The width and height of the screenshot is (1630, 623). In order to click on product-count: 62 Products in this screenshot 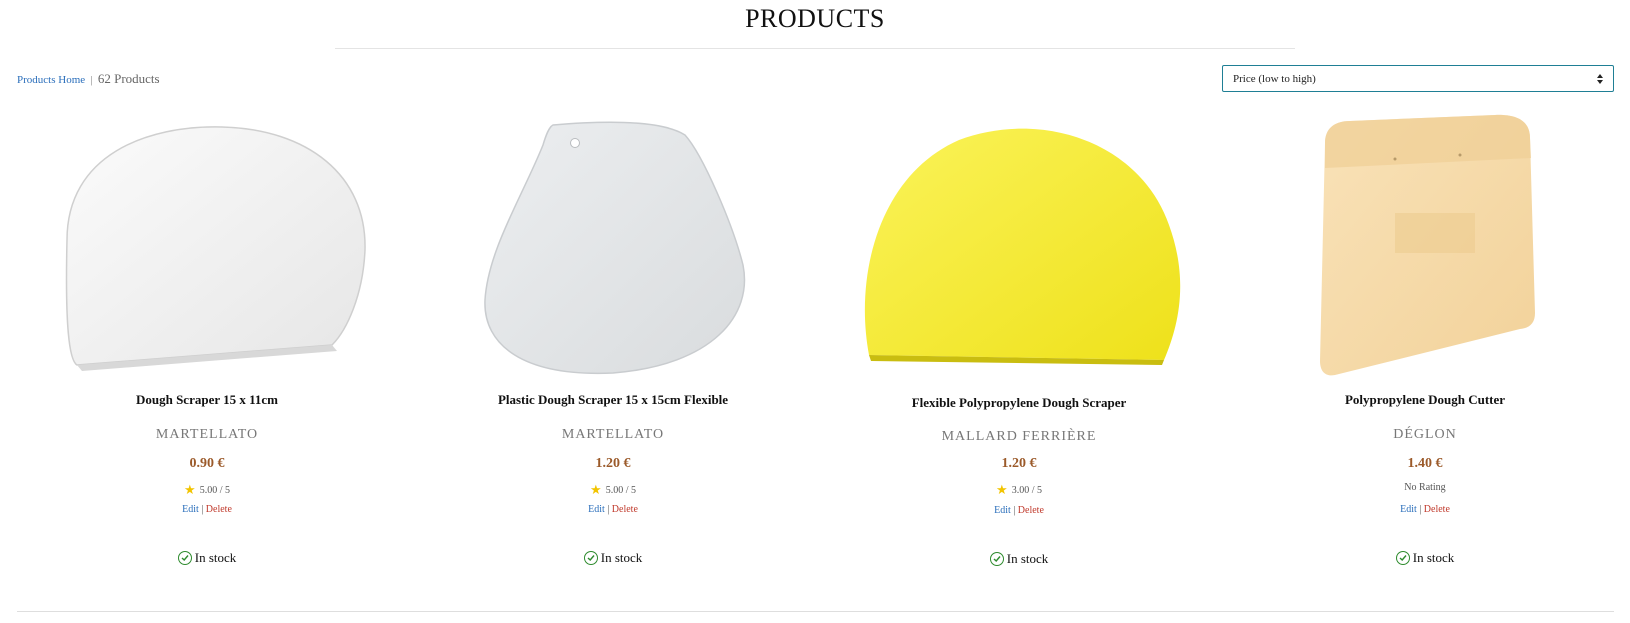, I will do `click(128, 78)`.